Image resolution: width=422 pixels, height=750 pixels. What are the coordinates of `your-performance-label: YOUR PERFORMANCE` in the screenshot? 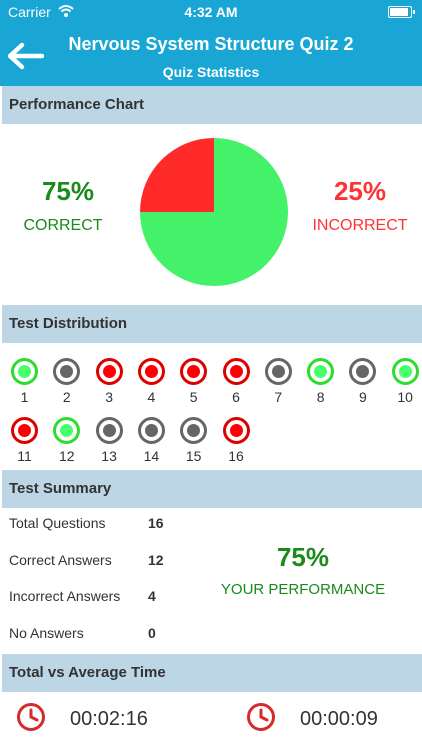 It's located at (303, 589).